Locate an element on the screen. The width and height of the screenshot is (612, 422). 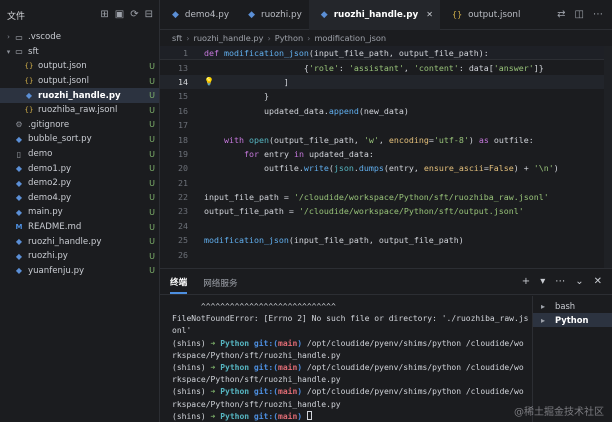
tree-item: ⚙ .gitignore U is located at coordinates (79, 125).